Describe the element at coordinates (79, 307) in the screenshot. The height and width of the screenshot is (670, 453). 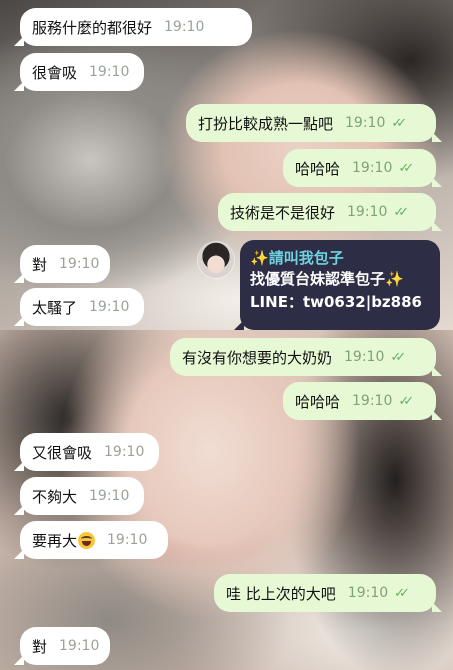
I see `message-incoming: 太騷了 19:10` at that location.